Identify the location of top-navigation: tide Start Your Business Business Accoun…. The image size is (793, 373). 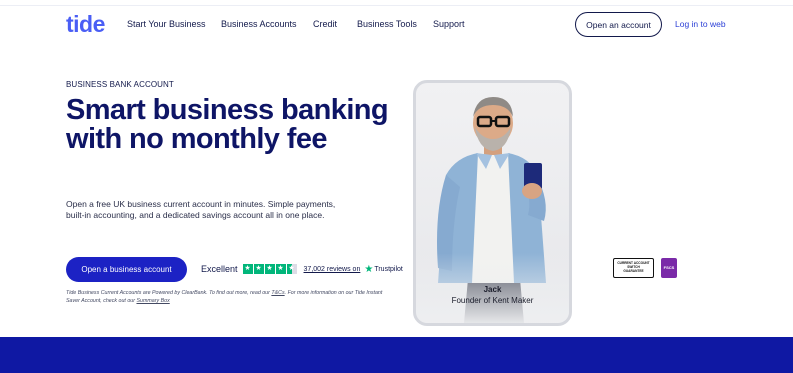
(396, 25).